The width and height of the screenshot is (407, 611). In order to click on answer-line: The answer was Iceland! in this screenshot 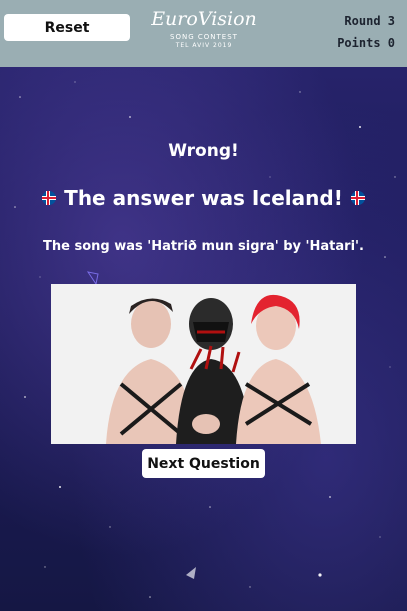, I will do `click(203, 198)`.